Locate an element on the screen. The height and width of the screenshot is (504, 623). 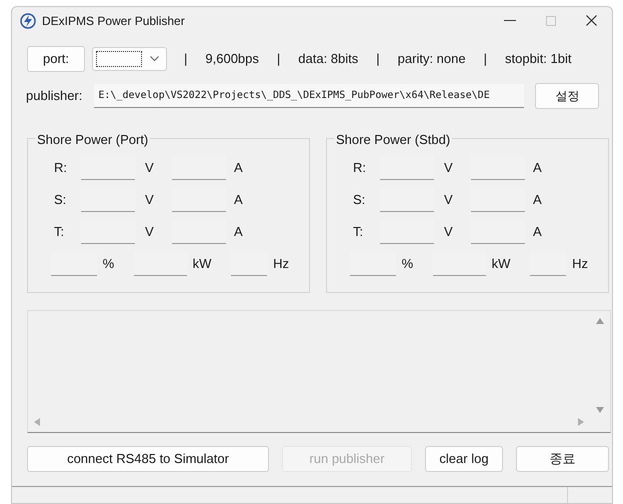
port-button: port: is located at coordinates (56, 59).